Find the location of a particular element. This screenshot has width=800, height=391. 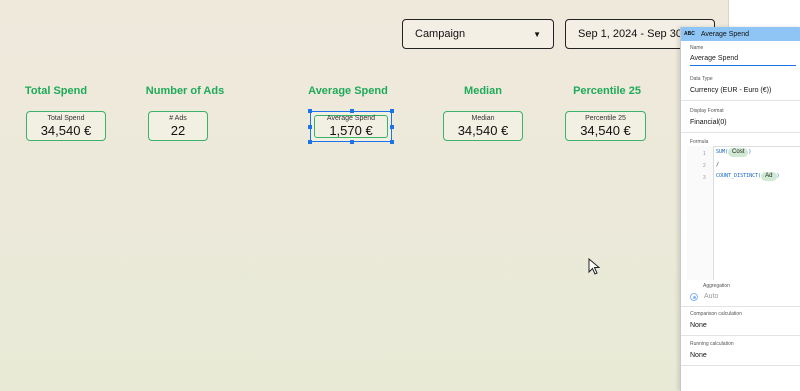

scorecard-label: Percentile 25 is located at coordinates (605, 118).